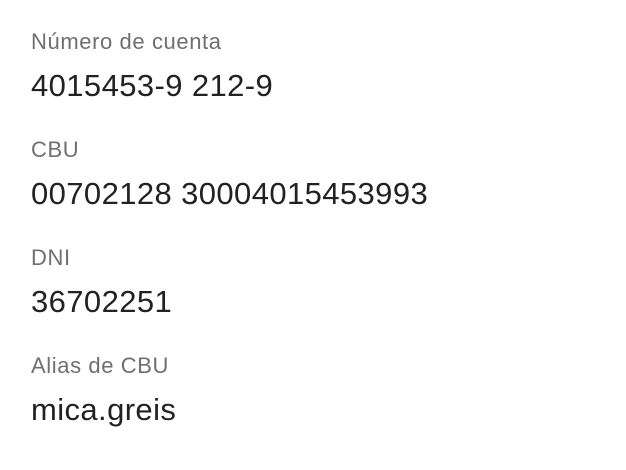  What do you see at coordinates (229, 194) in the screenshot?
I see `cbu-value: 00702128 30004015453993` at bounding box center [229, 194].